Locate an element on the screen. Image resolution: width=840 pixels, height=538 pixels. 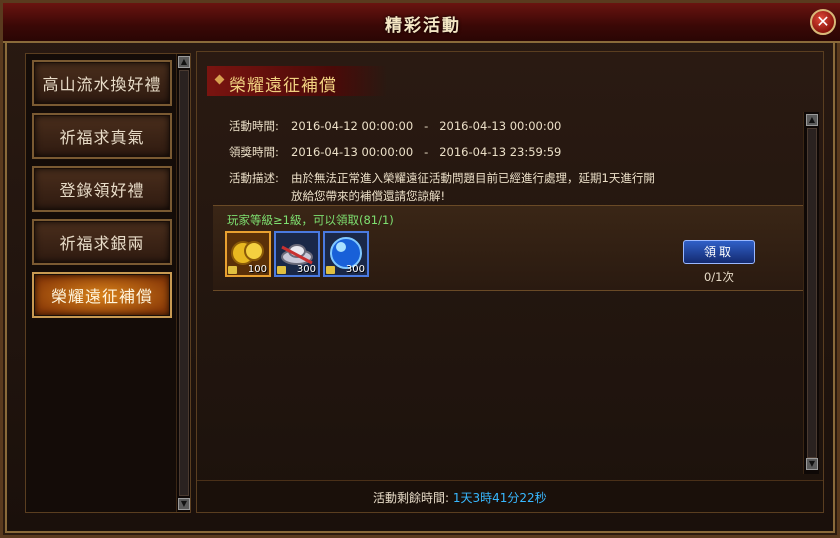
sidebar-item-label: 高山流水換好禮 is located at coordinates (102, 84).